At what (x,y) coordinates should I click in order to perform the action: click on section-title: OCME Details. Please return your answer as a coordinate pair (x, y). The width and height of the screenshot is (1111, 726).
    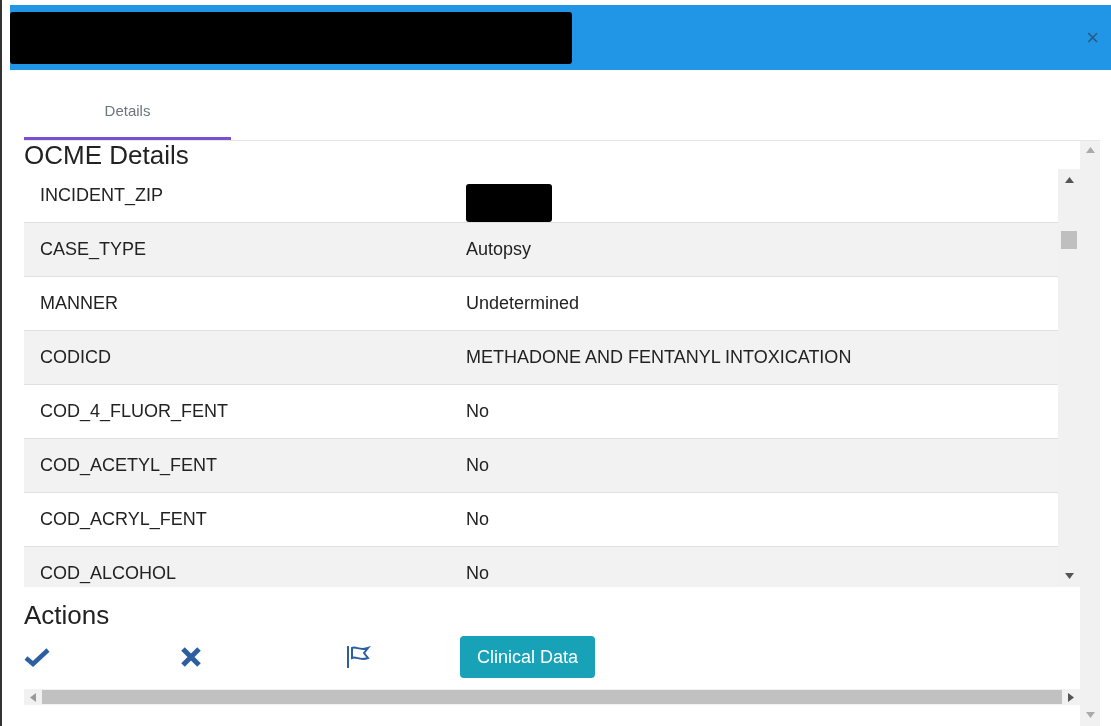
    Looking at the image, I should click on (107, 155).